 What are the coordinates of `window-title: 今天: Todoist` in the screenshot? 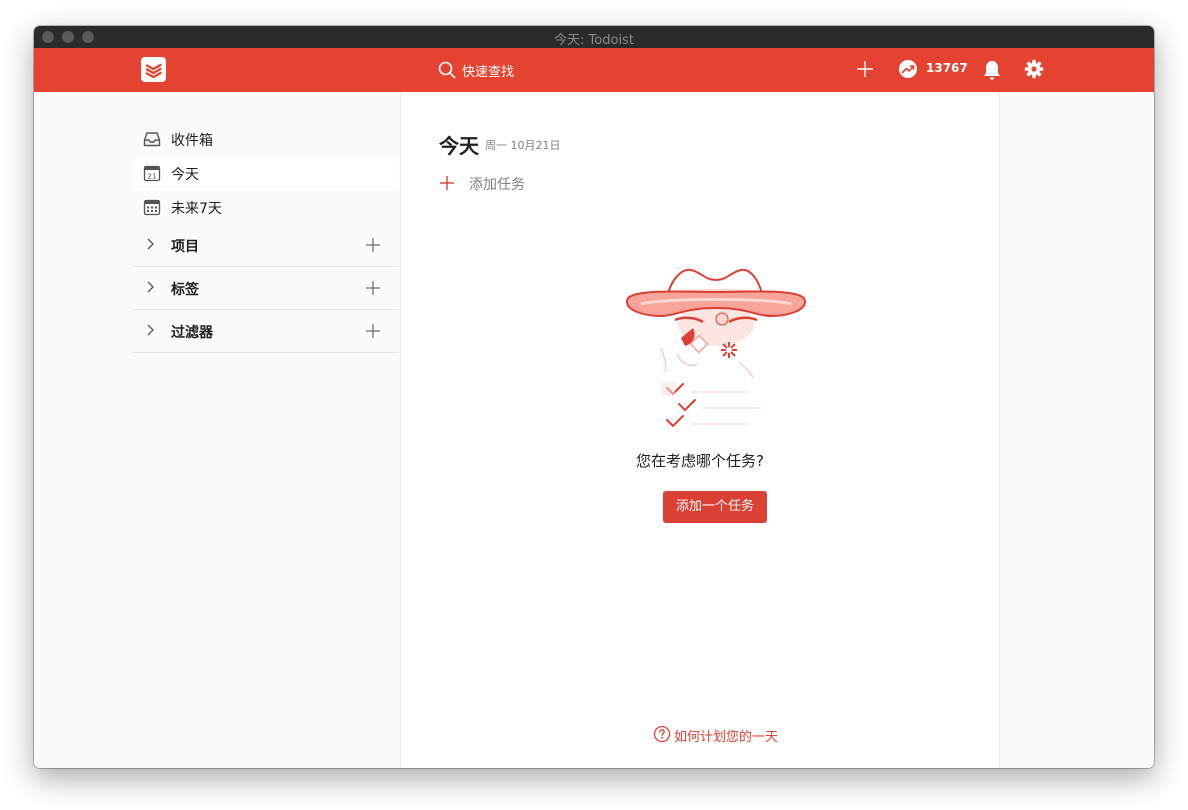 It's located at (594, 40).